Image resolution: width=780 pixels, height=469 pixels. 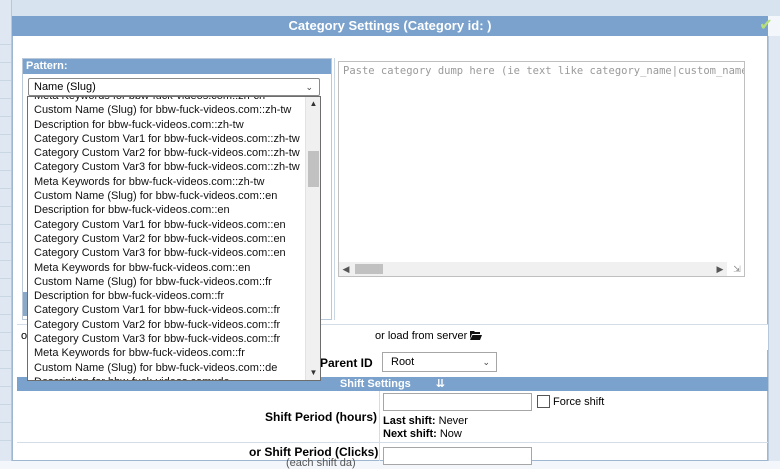 What do you see at coordinates (166, 210) in the screenshot?
I see `pattern-option: Description for bbw-fuck-videos.com::en` at bounding box center [166, 210].